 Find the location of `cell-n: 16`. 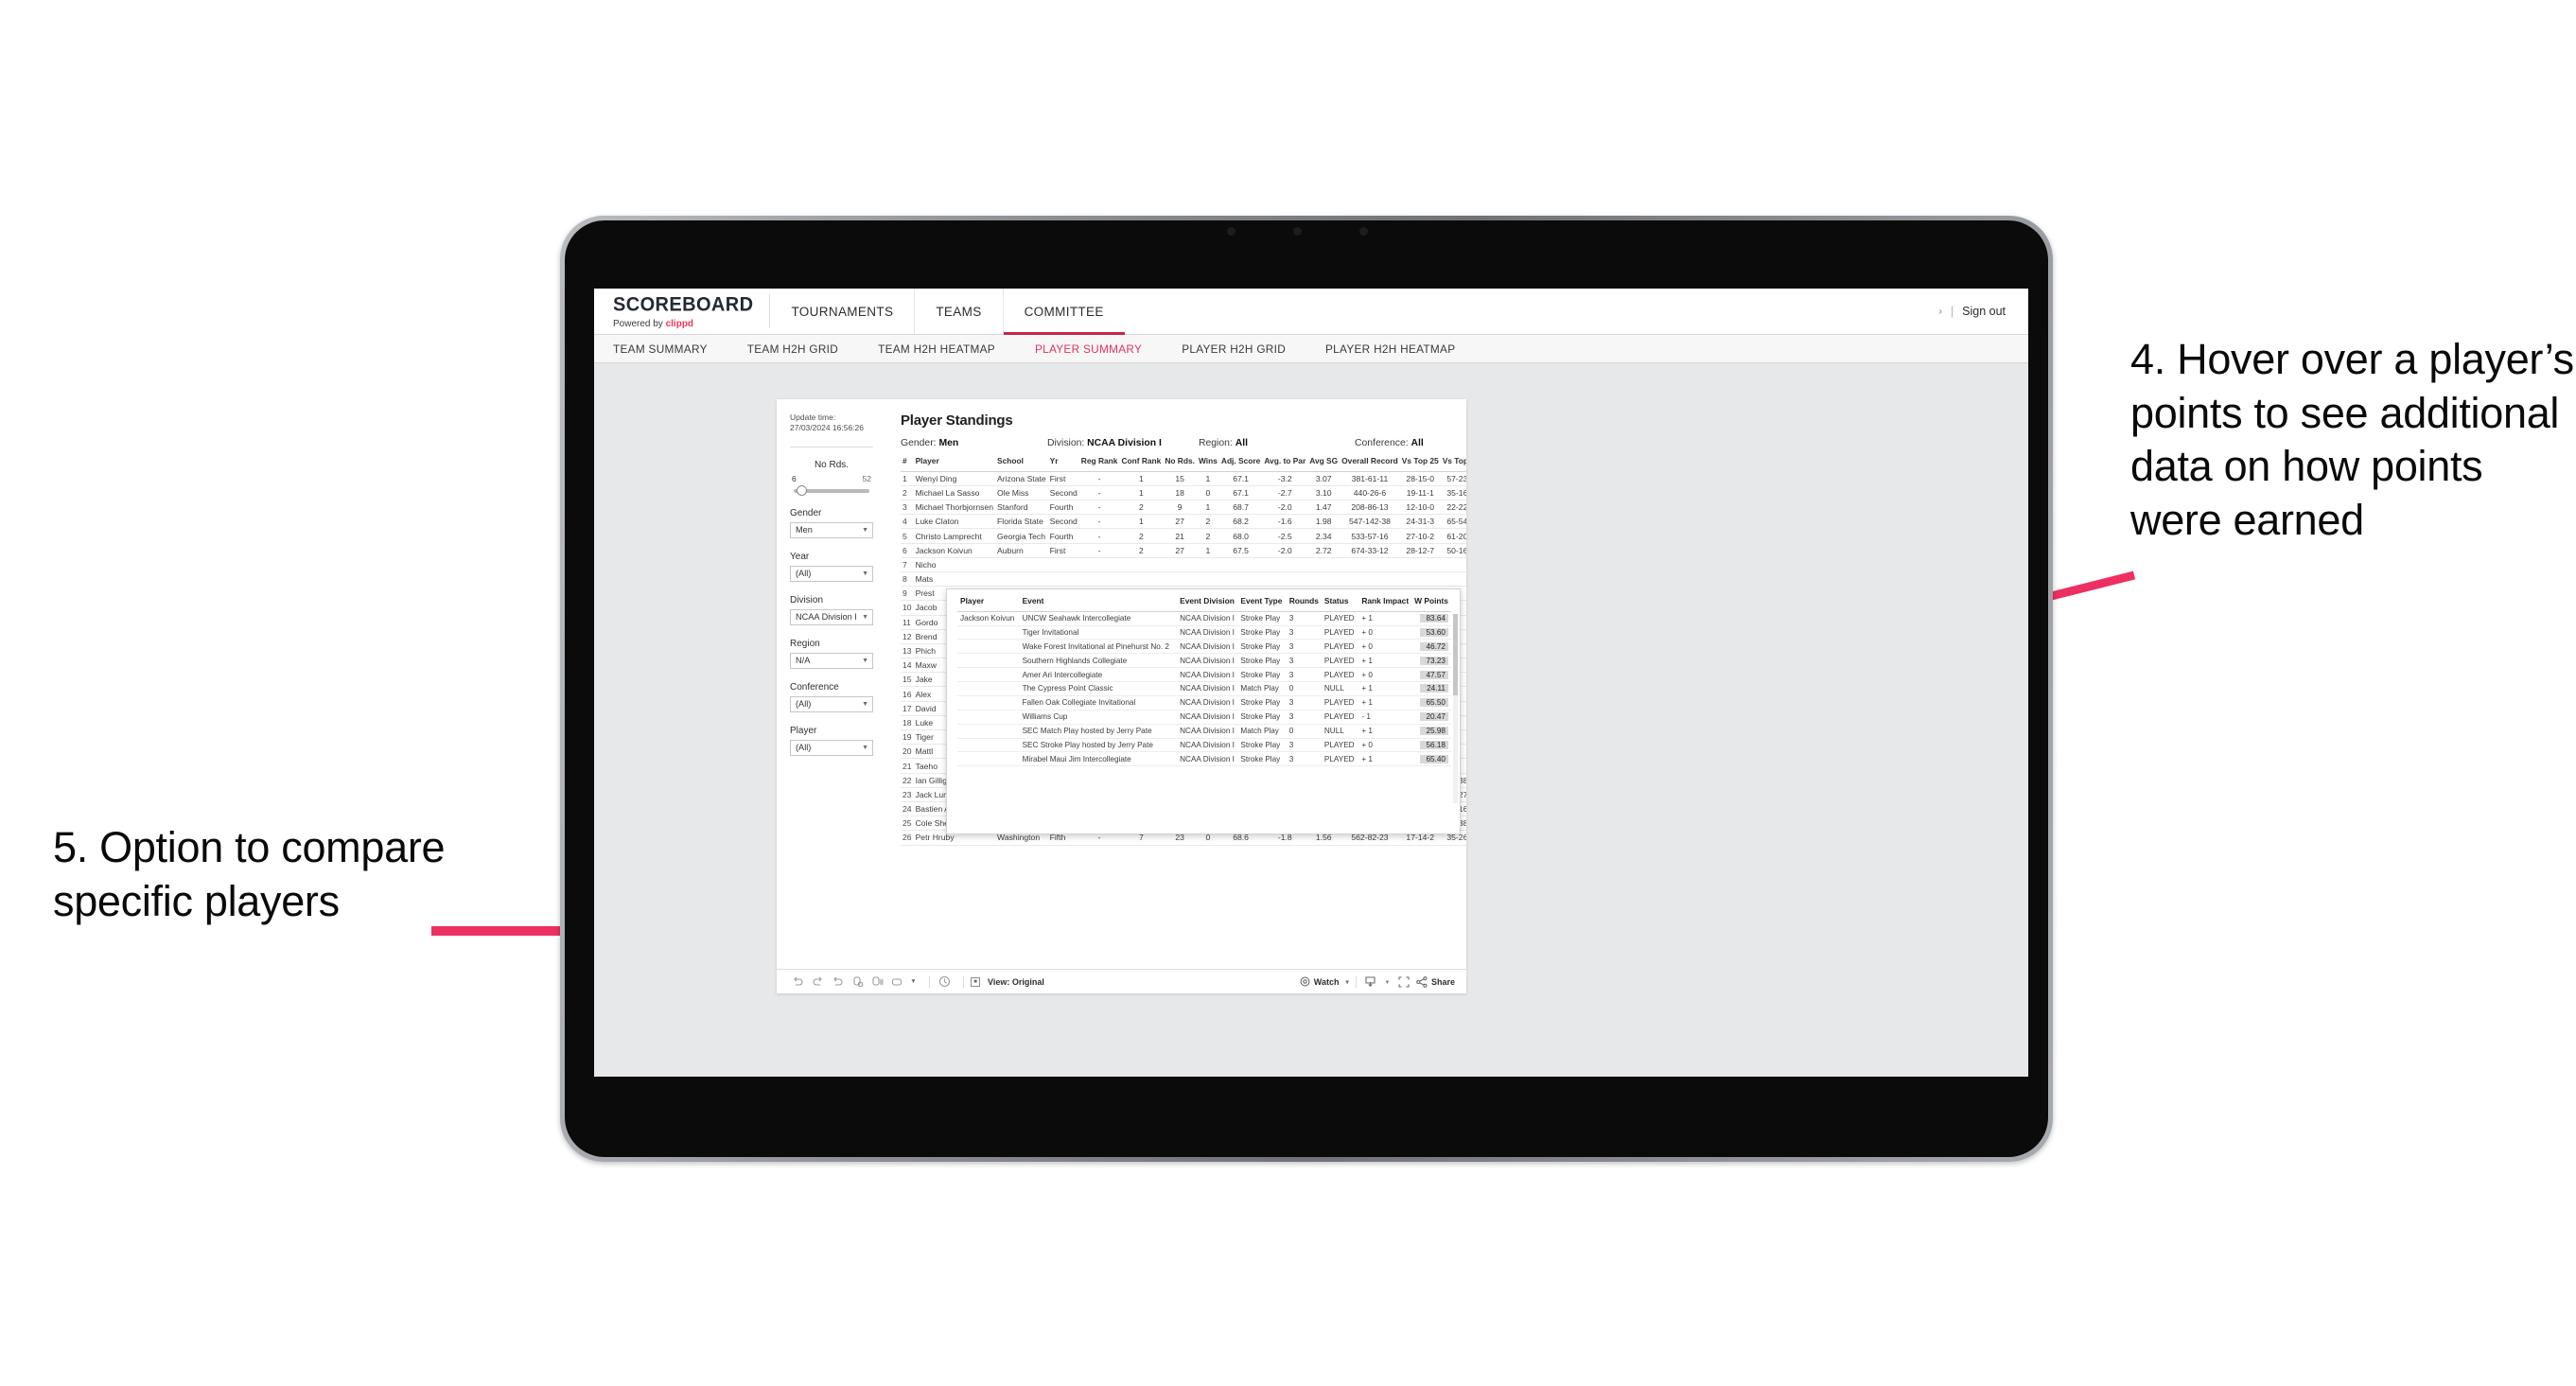

cell-n: 16 is located at coordinates (908, 694).